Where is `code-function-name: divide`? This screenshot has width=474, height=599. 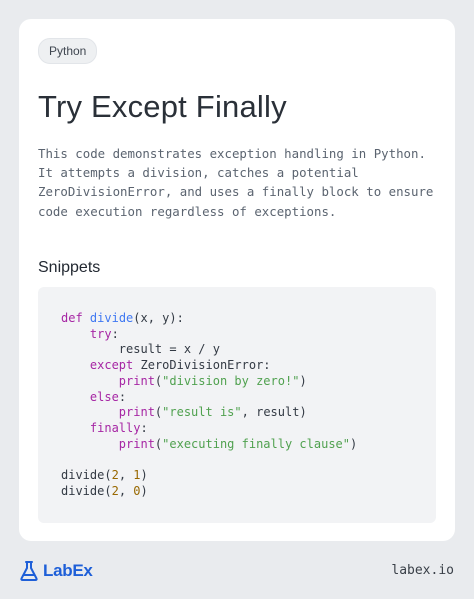
code-function-name: divide is located at coordinates (111, 318).